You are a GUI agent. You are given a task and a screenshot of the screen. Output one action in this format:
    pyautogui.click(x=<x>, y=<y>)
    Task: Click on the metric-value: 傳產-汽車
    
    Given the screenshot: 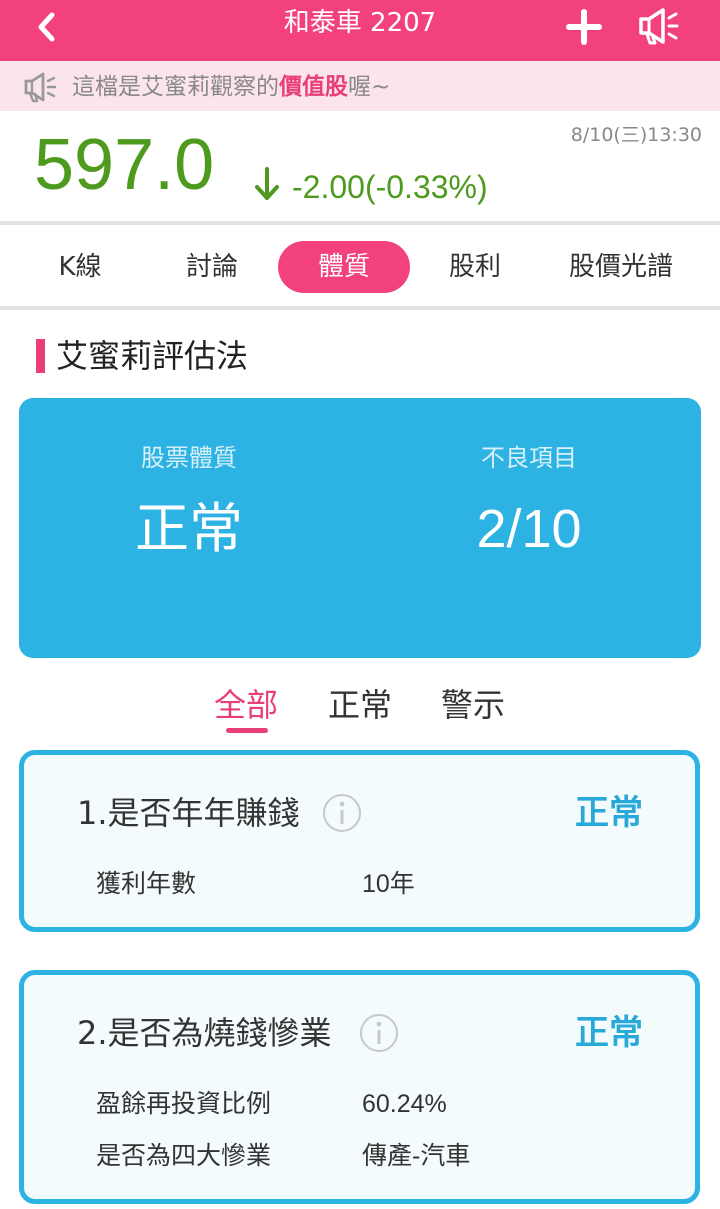 What is the action you would take?
    pyautogui.click(x=416, y=1156)
    